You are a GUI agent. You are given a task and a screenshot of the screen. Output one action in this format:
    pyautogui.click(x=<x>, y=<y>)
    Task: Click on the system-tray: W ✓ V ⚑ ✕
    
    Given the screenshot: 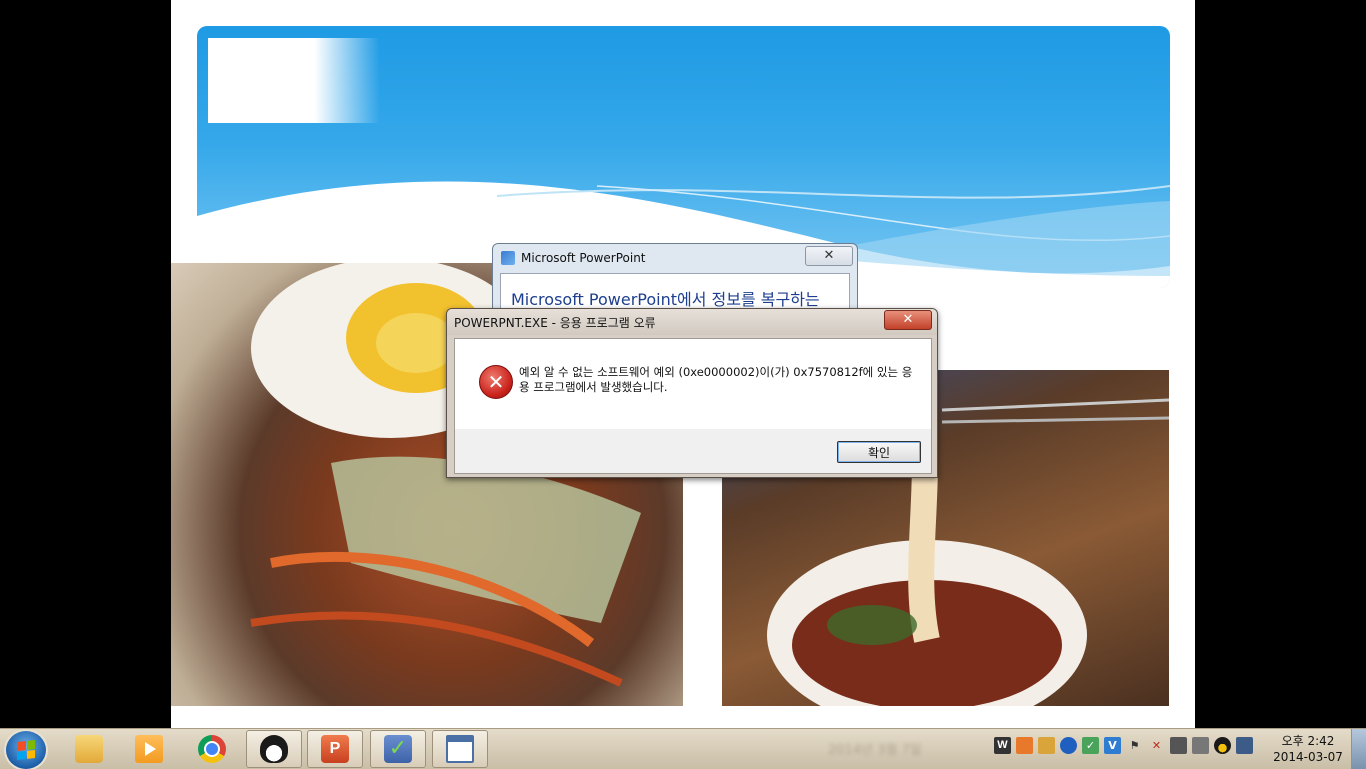 What is the action you would take?
    pyautogui.click(x=1123, y=745)
    